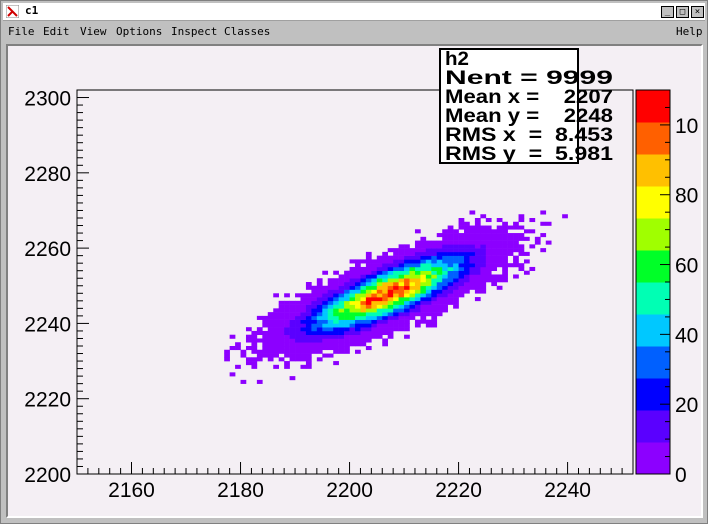  What do you see at coordinates (21, 31) in the screenshot?
I see `menu-file: File` at bounding box center [21, 31].